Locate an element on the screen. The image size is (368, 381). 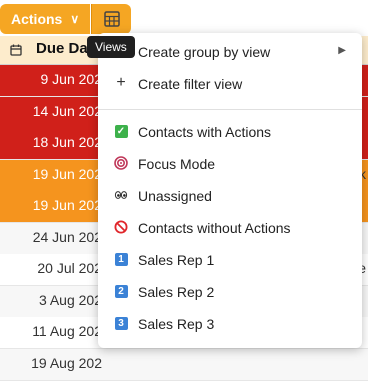
due-date-cell: 3 Aug 202 is located at coordinates (70, 299).